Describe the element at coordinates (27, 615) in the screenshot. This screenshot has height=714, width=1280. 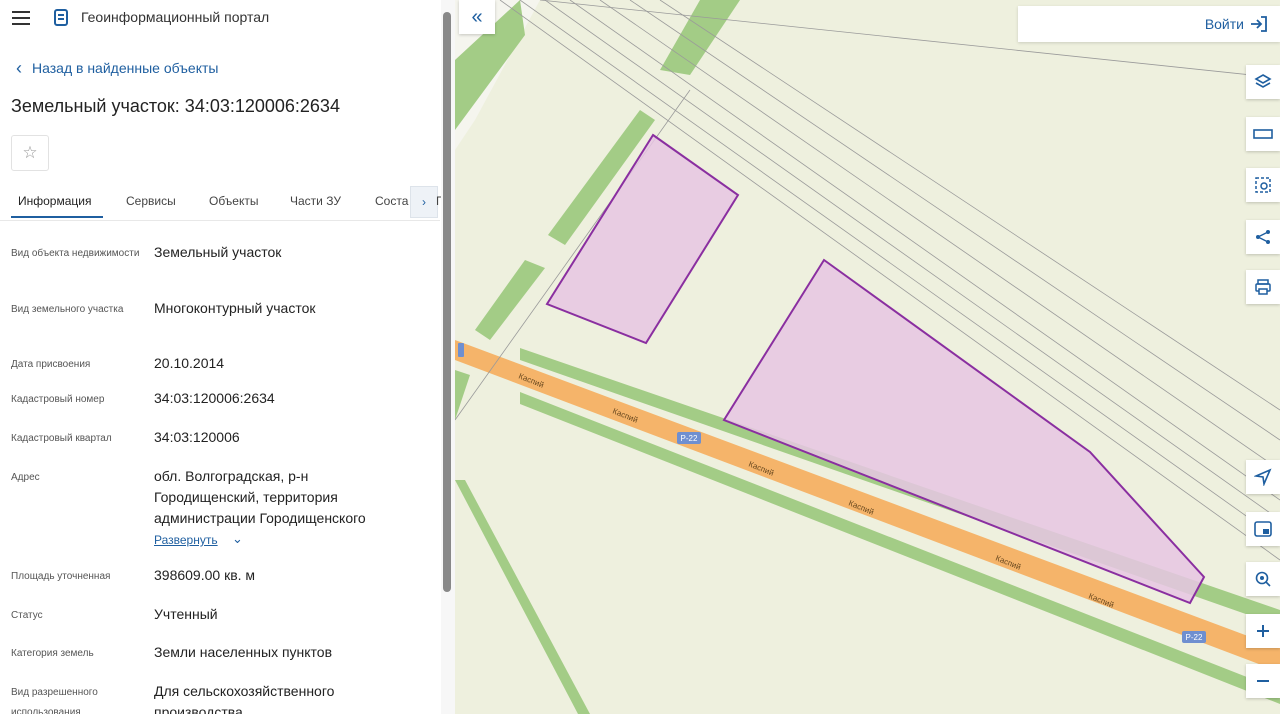
I see `field-label: Статус` at that location.